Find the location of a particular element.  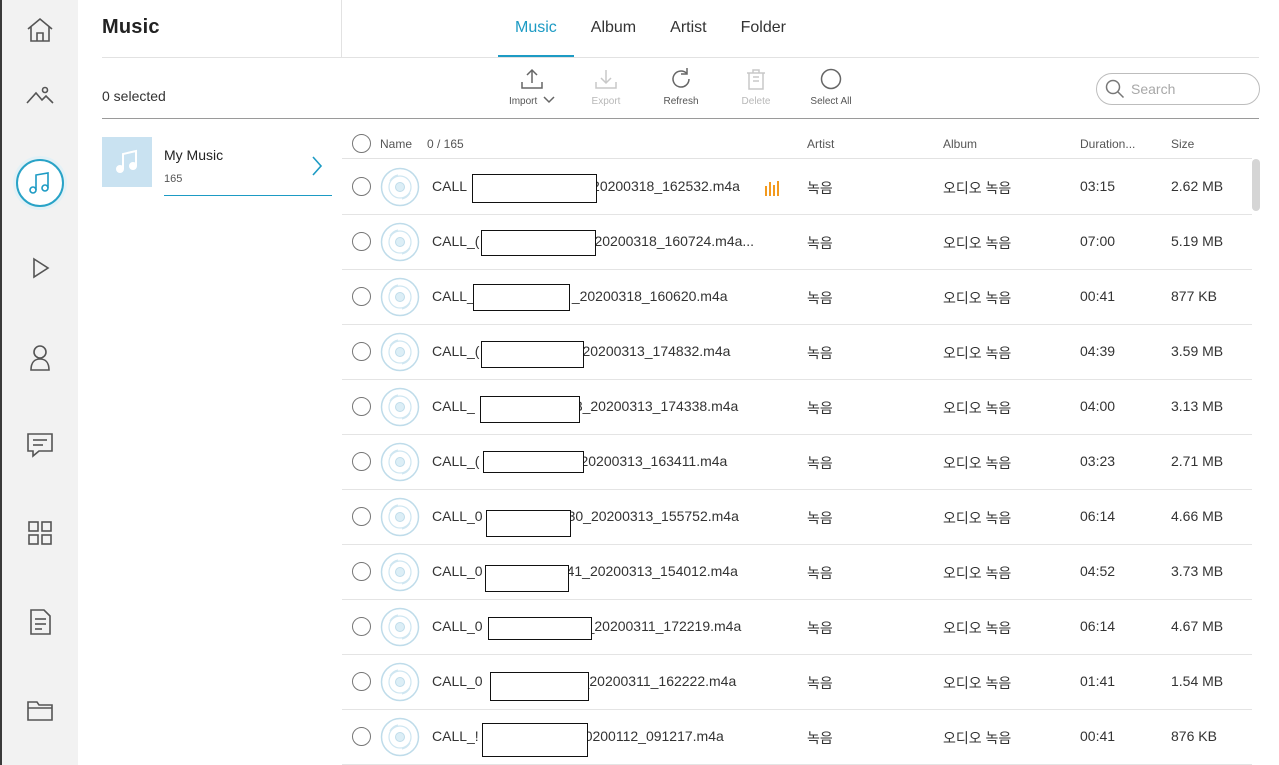

track-size: 4.66 MB is located at coordinates (1197, 516).